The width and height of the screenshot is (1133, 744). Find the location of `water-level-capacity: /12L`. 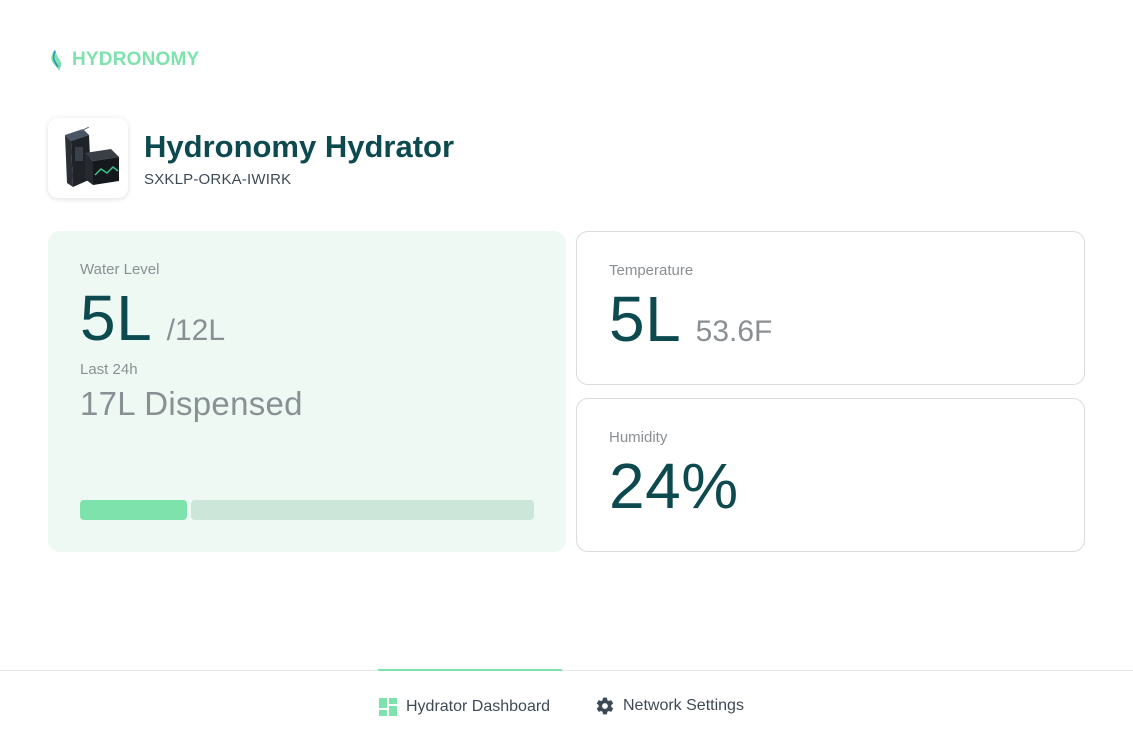

water-level-capacity: /12L is located at coordinates (196, 330).